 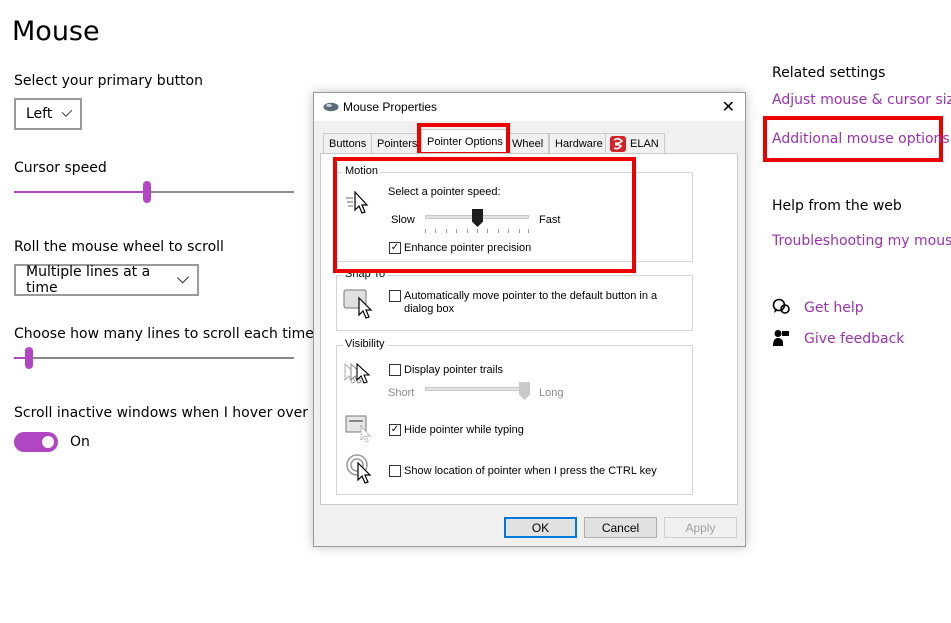 I want to click on primary-button-dropdown: Left, so click(x=48, y=114).